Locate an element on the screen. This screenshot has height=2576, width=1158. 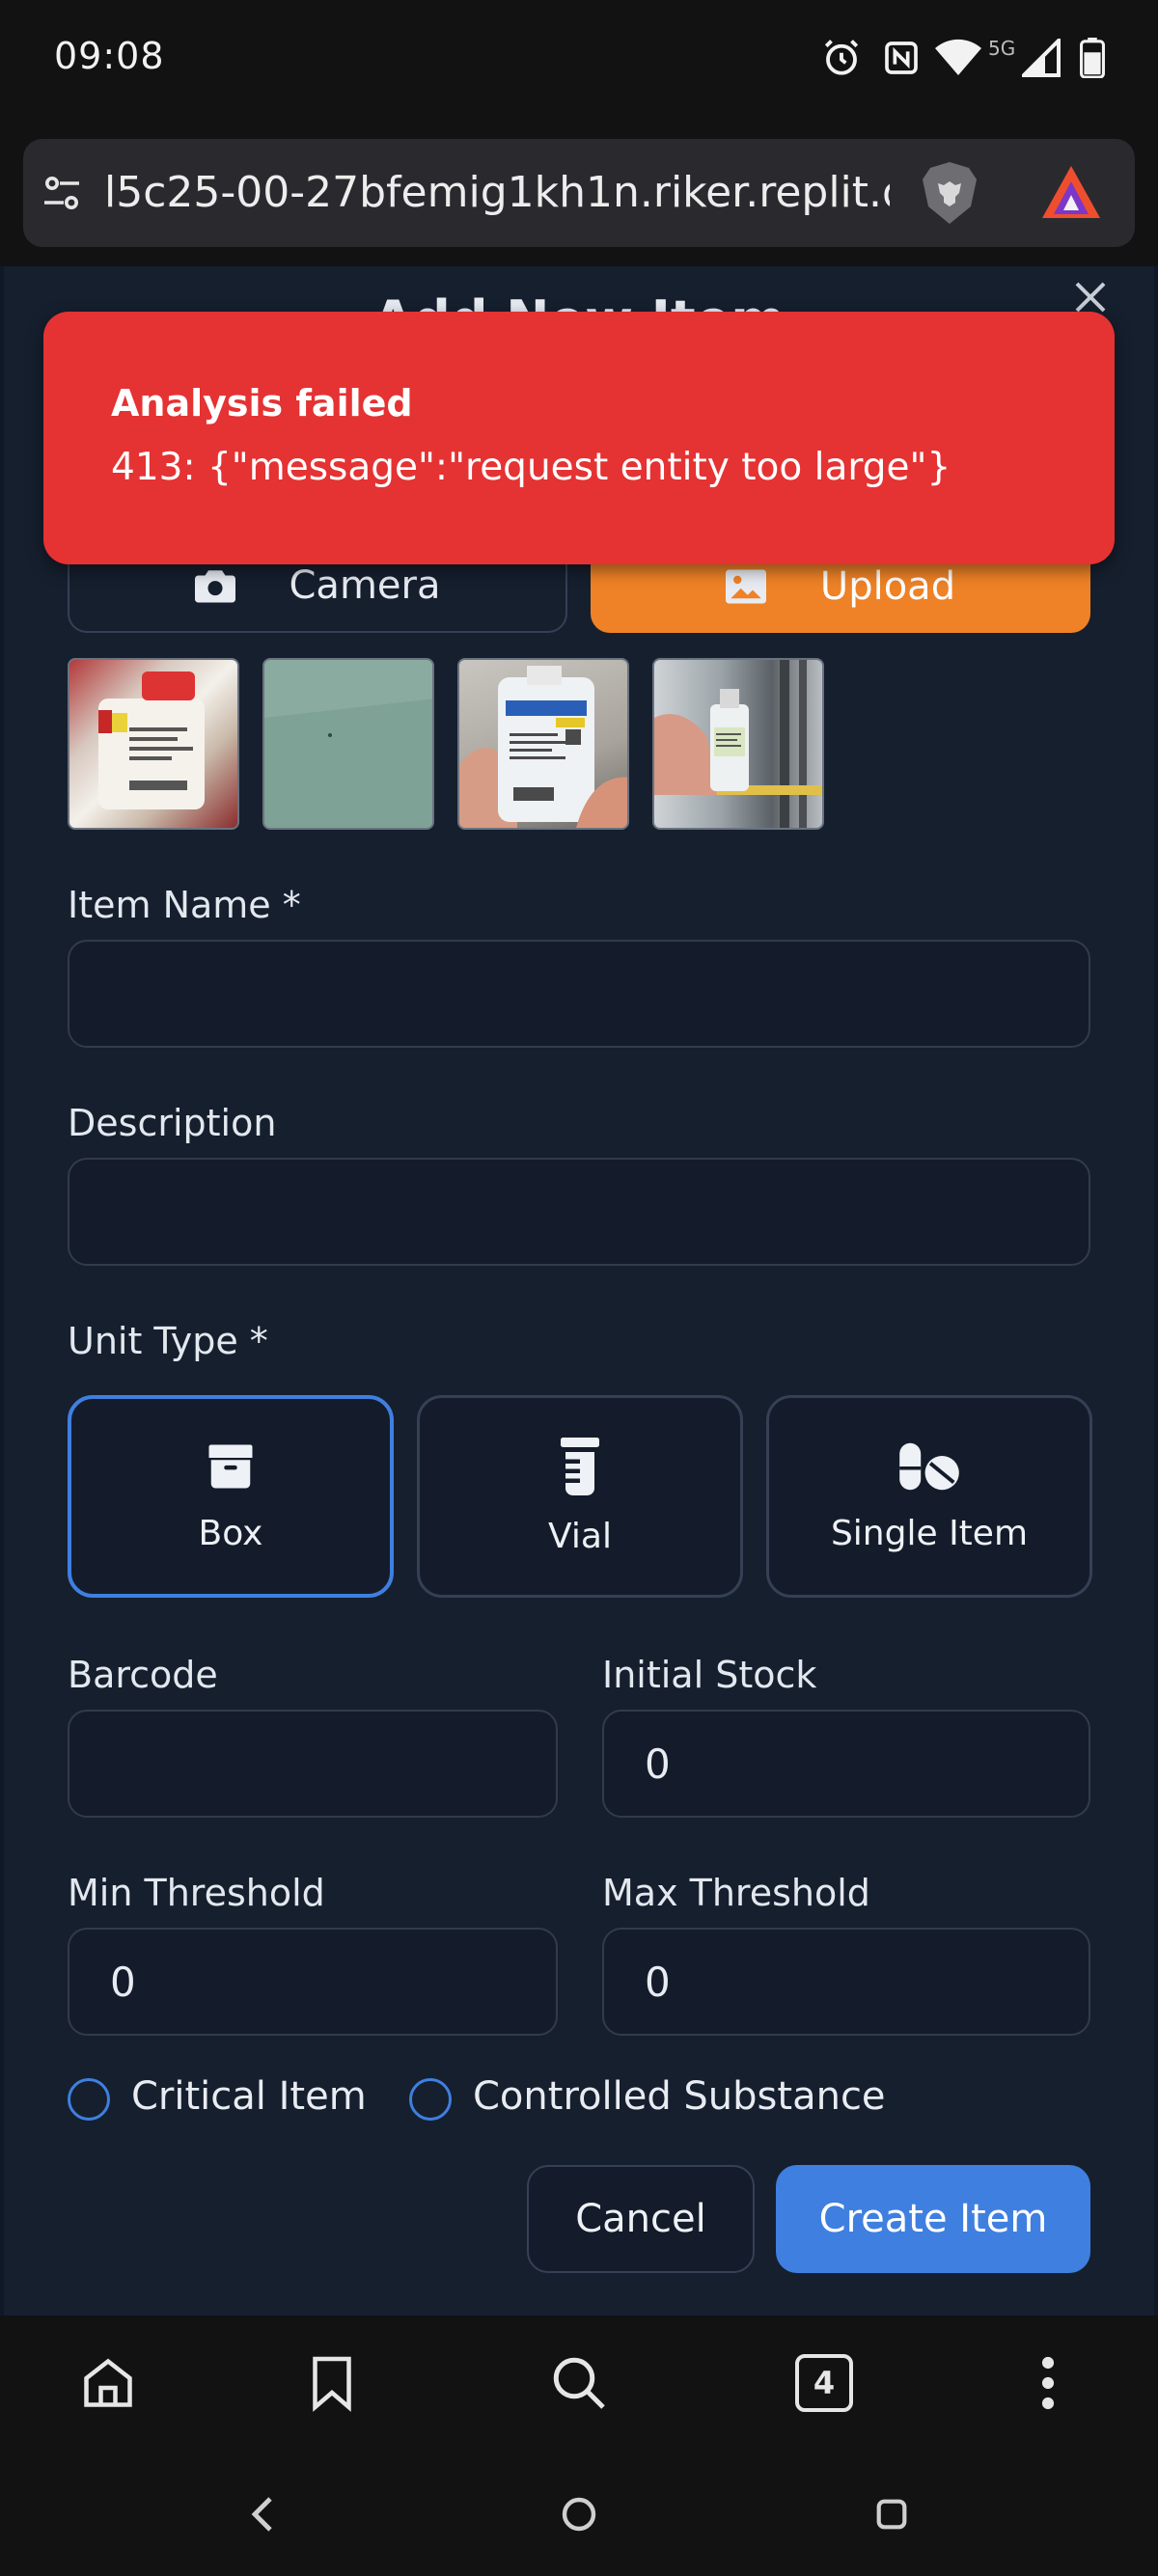
barcode-label: Barcode is located at coordinates (143, 1675).